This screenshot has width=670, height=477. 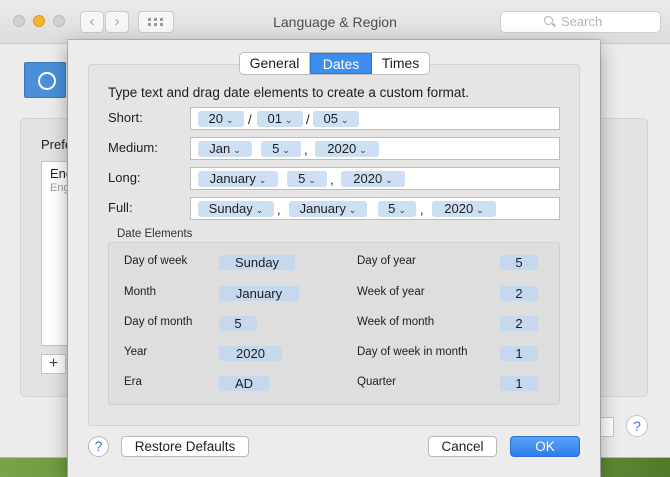 I want to click on tab-times: Times, so click(x=400, y=63).